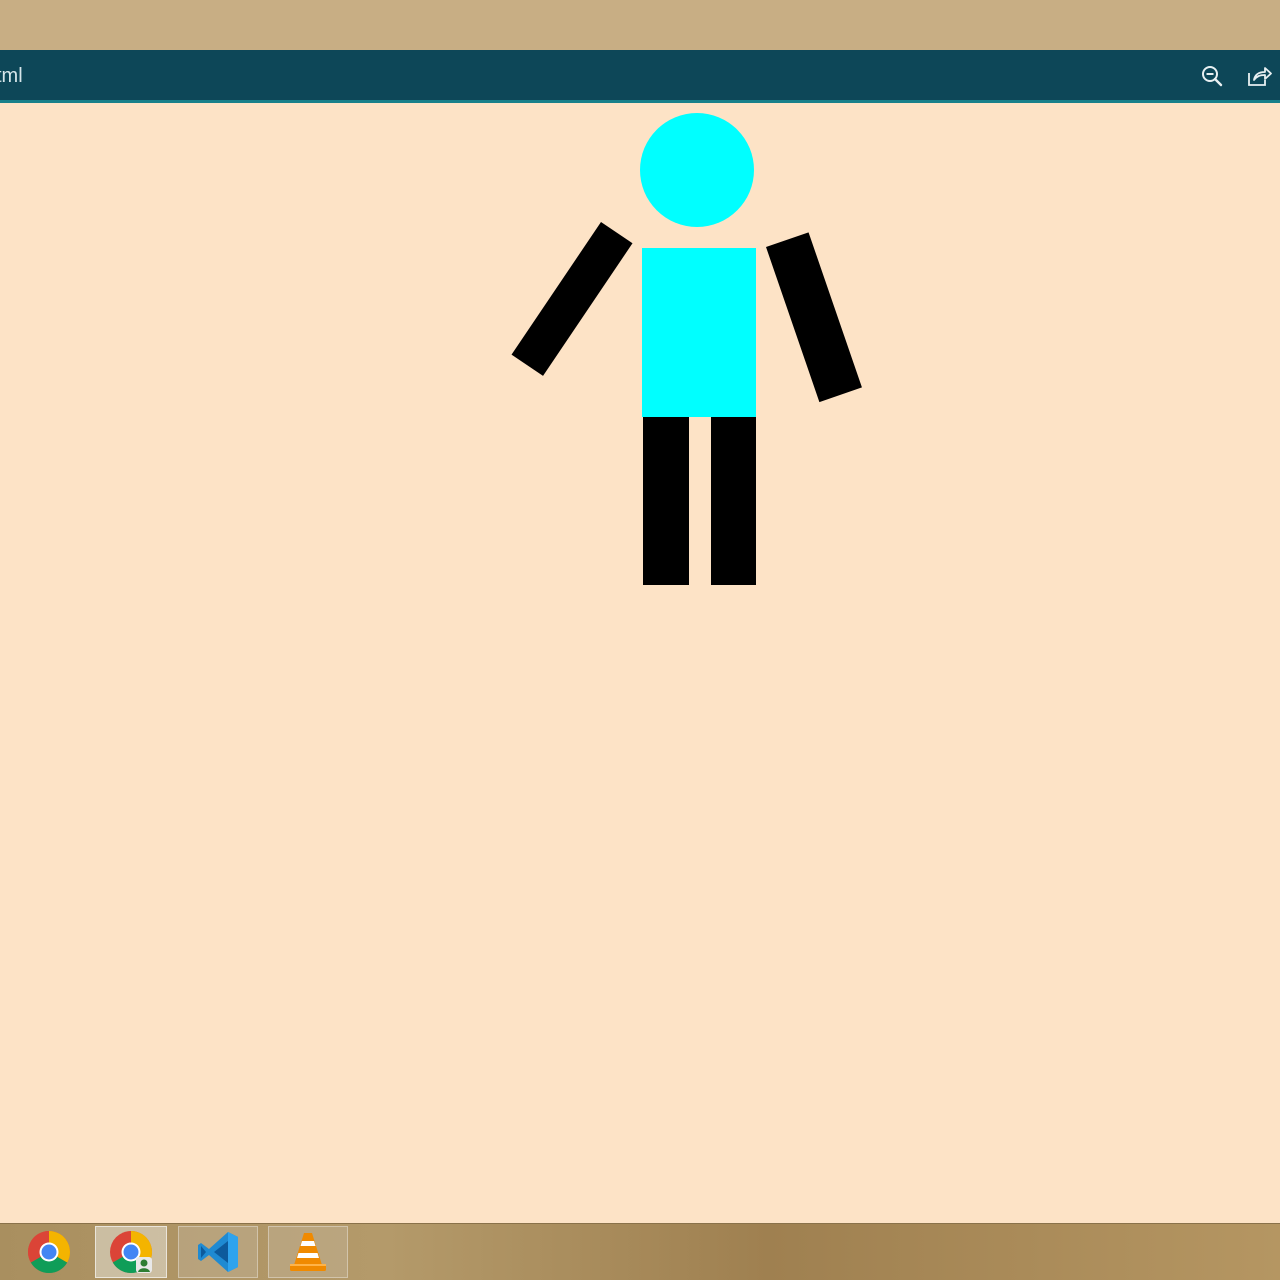 The image size is (1280, 1280). Describe the element at coordinates (11, 76) in the screenshot. I see `file-title: tml` at that location.